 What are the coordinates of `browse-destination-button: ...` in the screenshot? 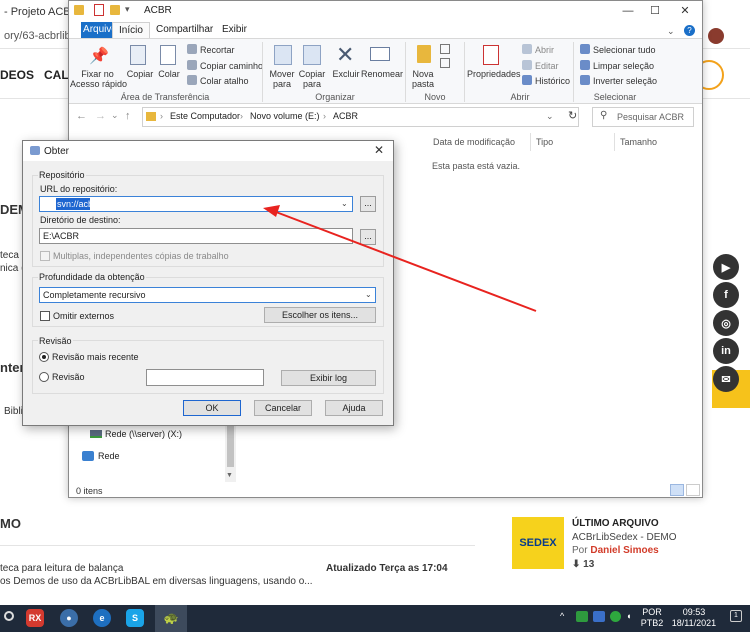 It's located at (368, 237).